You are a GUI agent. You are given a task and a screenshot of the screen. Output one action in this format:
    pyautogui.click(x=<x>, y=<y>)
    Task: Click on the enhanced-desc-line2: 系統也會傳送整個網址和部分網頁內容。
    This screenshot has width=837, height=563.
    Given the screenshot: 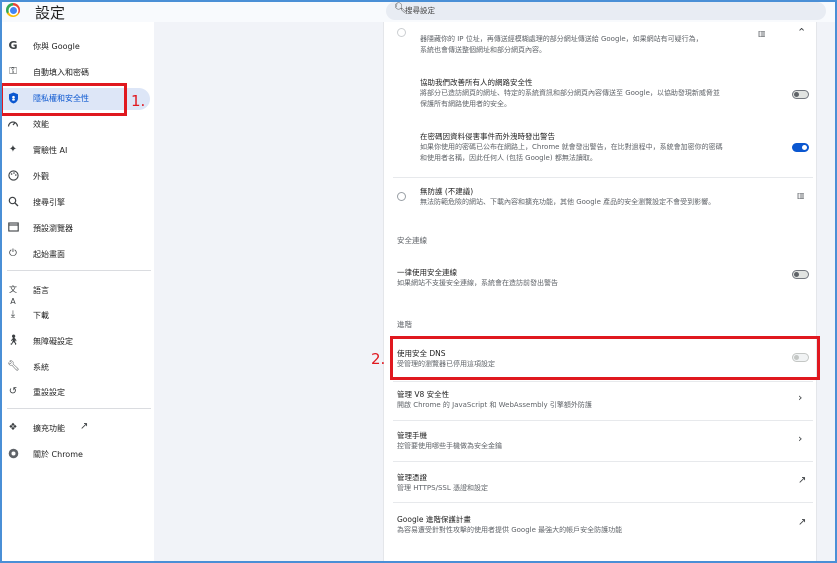 What is the action you would take?
    pyautogui.click(x=483, y=50)
    